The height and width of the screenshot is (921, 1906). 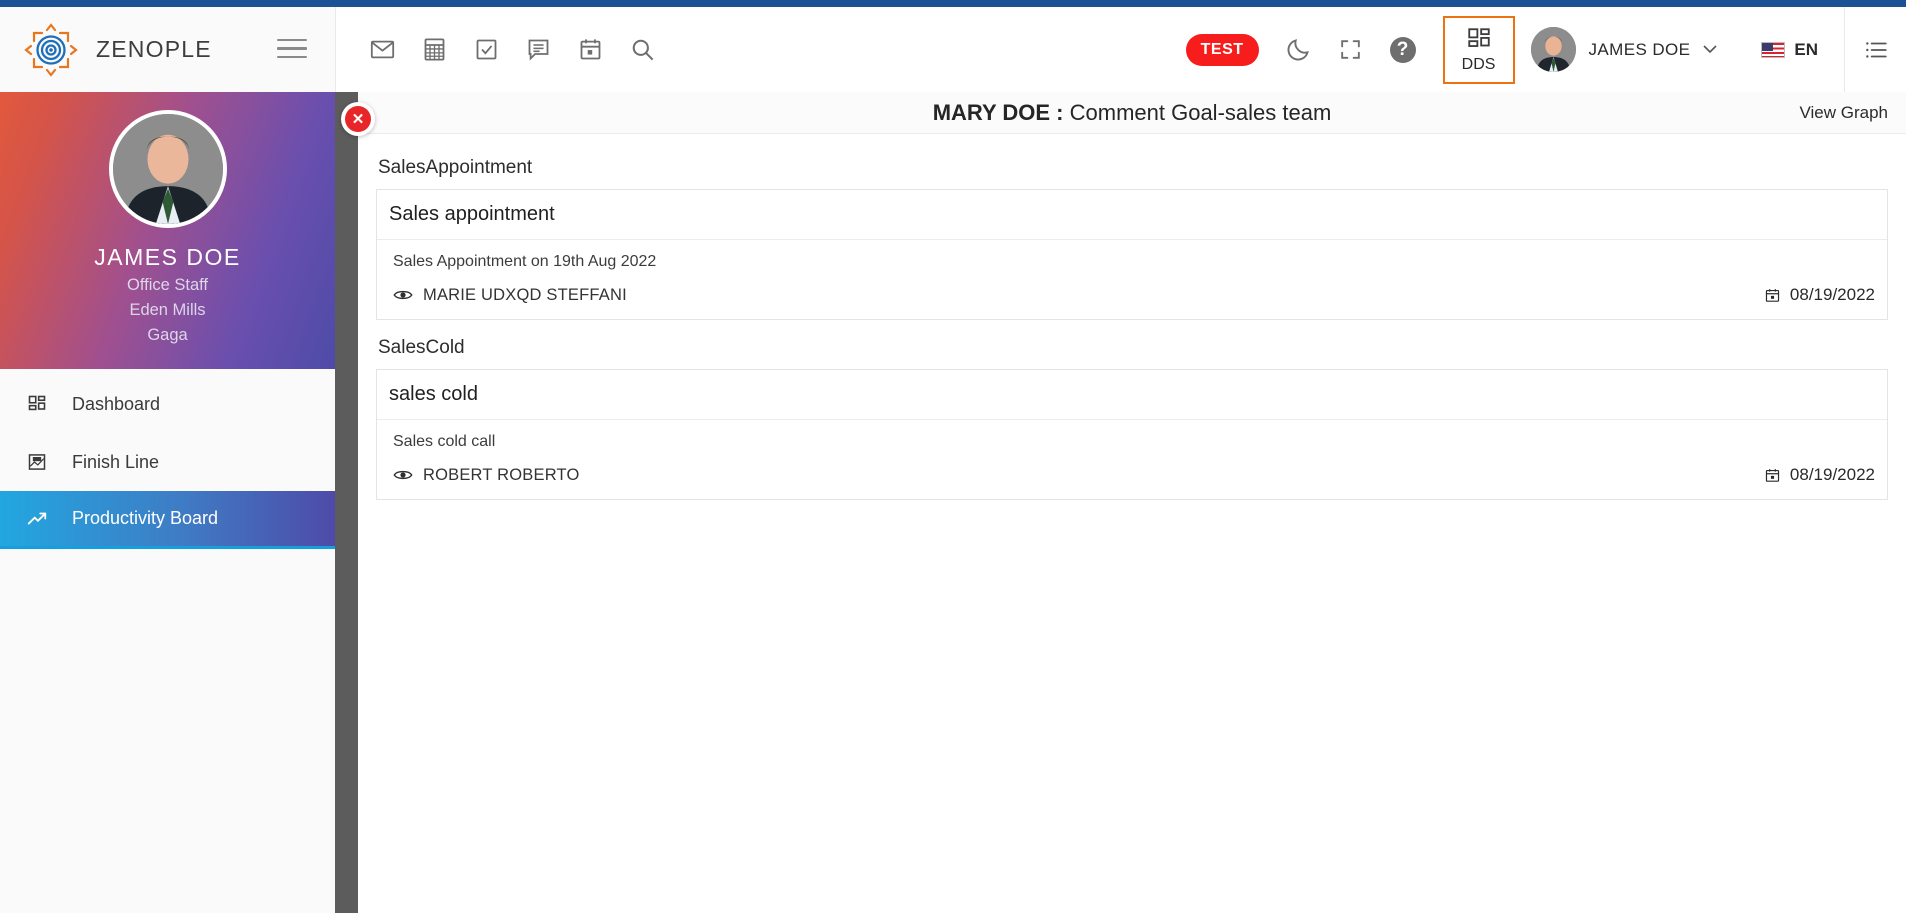 I want to click on brand-zone: ZENOPLE, so click(x=167, y=49).